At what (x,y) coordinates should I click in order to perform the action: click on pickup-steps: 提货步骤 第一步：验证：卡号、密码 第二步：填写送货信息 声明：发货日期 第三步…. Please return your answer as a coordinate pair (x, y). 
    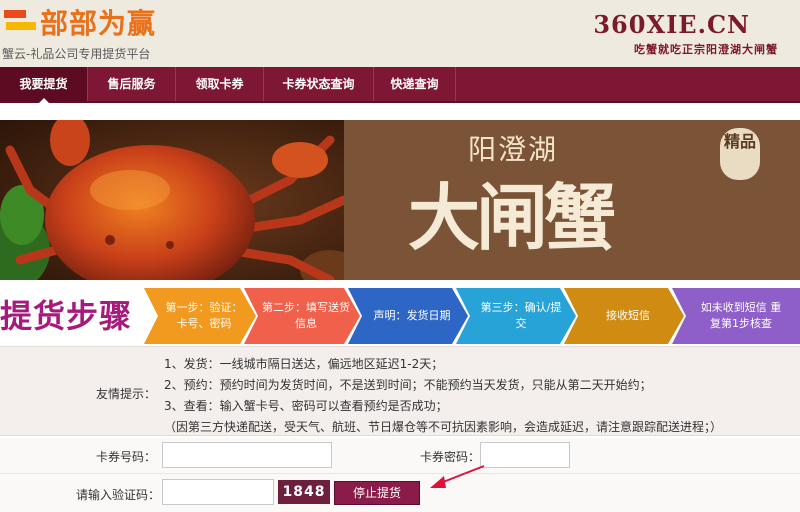
    Looking at the image, I should click on (400, 316).